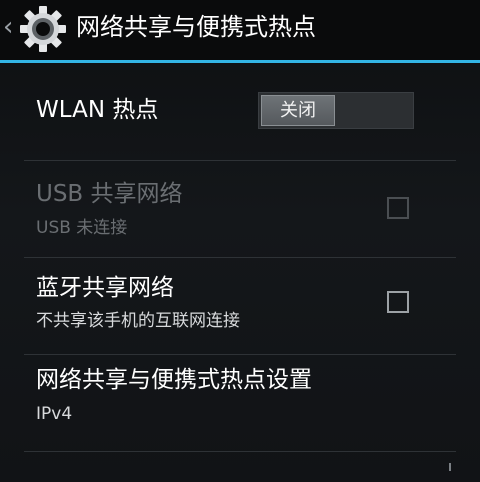  Describe the element at coordinates (298, 110) in the screenshot. I see `switch-thumb: 关闭` at that location.